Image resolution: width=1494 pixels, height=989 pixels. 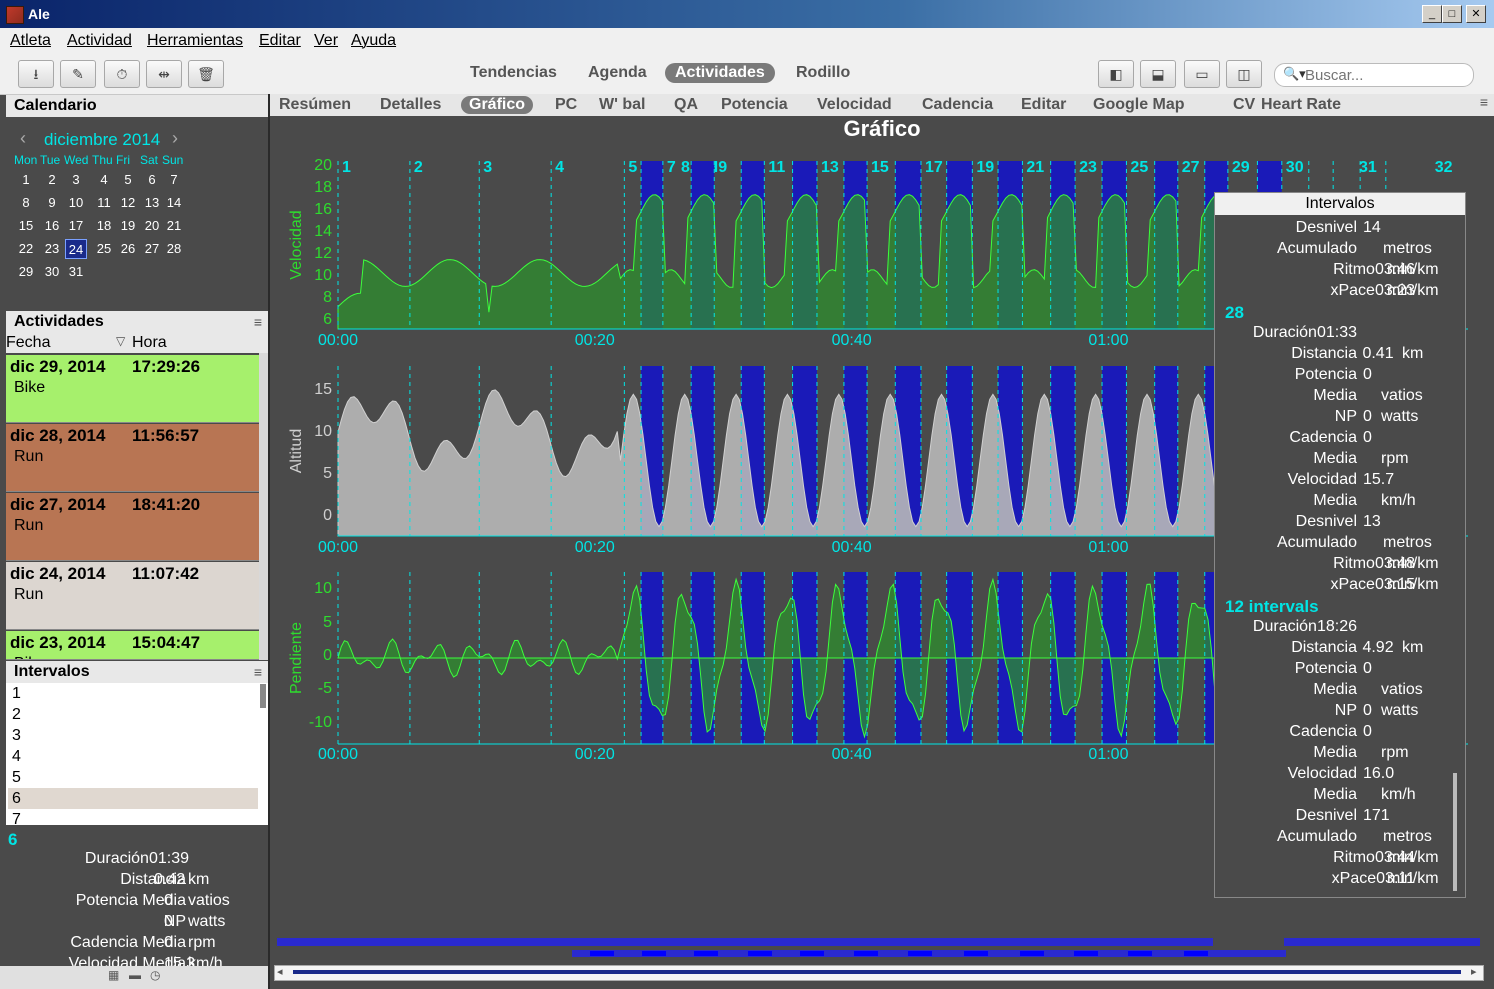 I want to click on close-button: ✕, so click(x=1476, y=14).